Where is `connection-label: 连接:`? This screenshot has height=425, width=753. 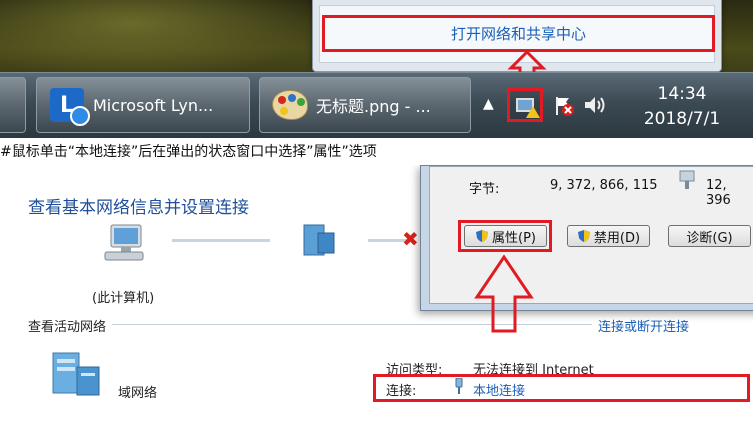
connection-label: 连接: is located at coordinates (401, 391).